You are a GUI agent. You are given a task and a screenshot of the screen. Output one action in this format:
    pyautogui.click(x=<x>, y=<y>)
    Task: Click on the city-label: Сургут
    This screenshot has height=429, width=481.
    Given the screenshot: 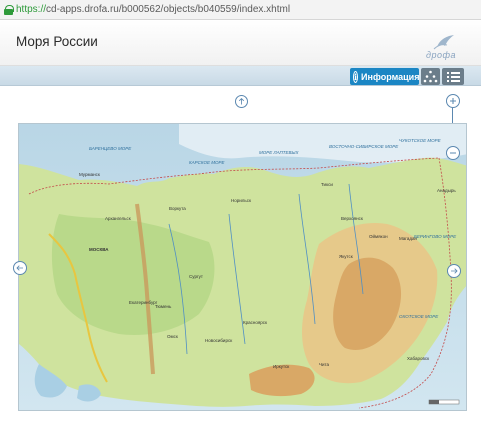 What is the action you would take?
    pyautogui.click(x=196, y=276)
    